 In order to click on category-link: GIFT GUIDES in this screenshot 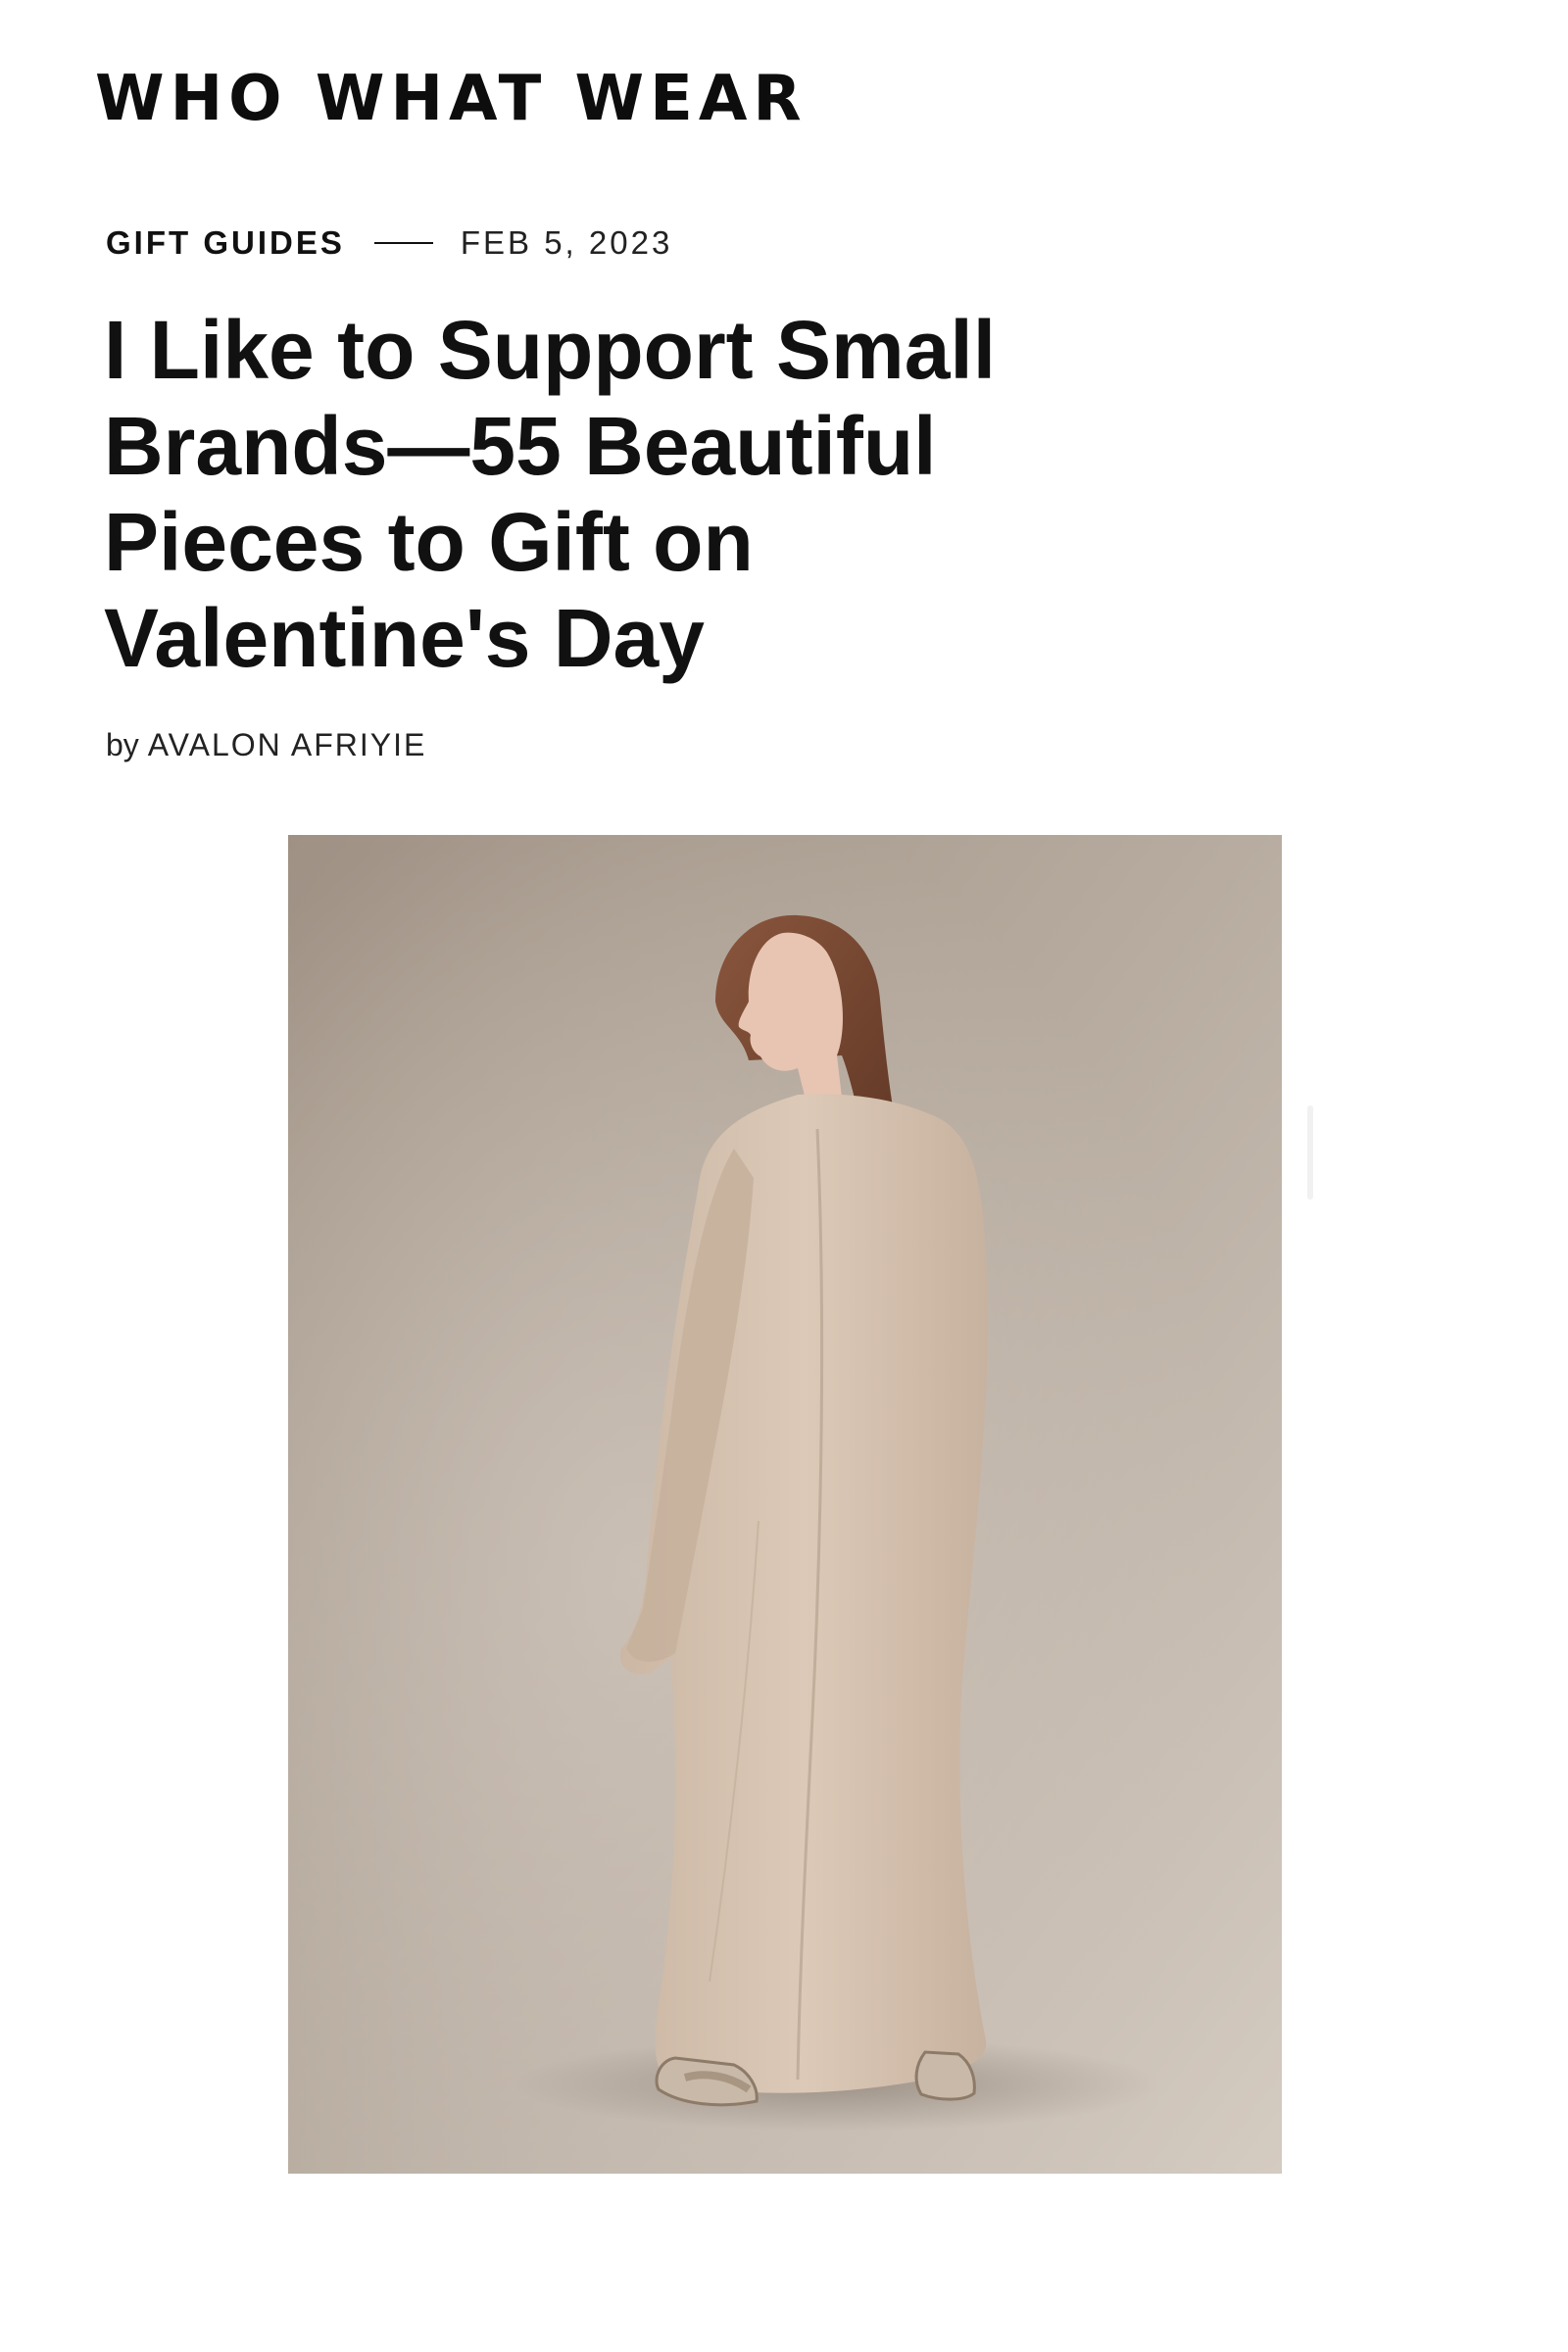, I will do `click(225, 243)`.